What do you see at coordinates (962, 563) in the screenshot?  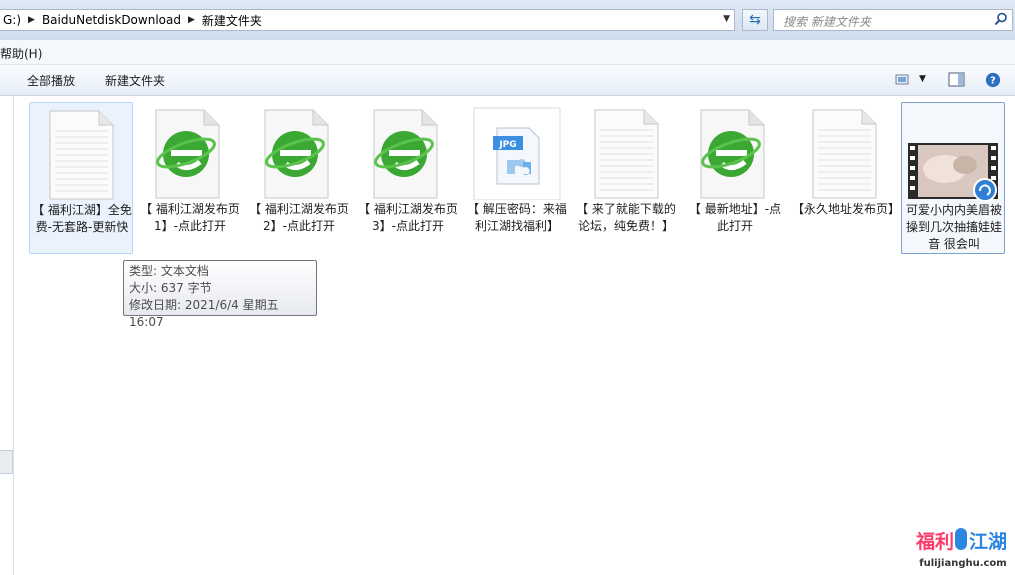 I see `watermark-url: fulijianghu.com` at bounding box center [962, 563].